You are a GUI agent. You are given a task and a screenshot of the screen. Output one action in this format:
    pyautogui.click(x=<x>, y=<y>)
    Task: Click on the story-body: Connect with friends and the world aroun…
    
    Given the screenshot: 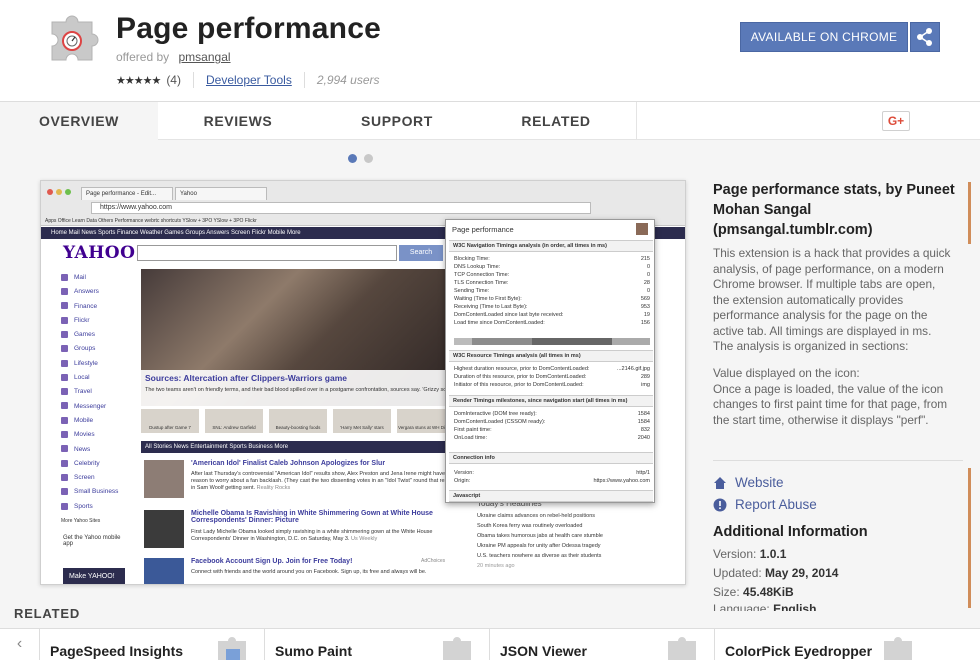 What is the action you would take?
    pyautogui.click(x=309, y=572)
    